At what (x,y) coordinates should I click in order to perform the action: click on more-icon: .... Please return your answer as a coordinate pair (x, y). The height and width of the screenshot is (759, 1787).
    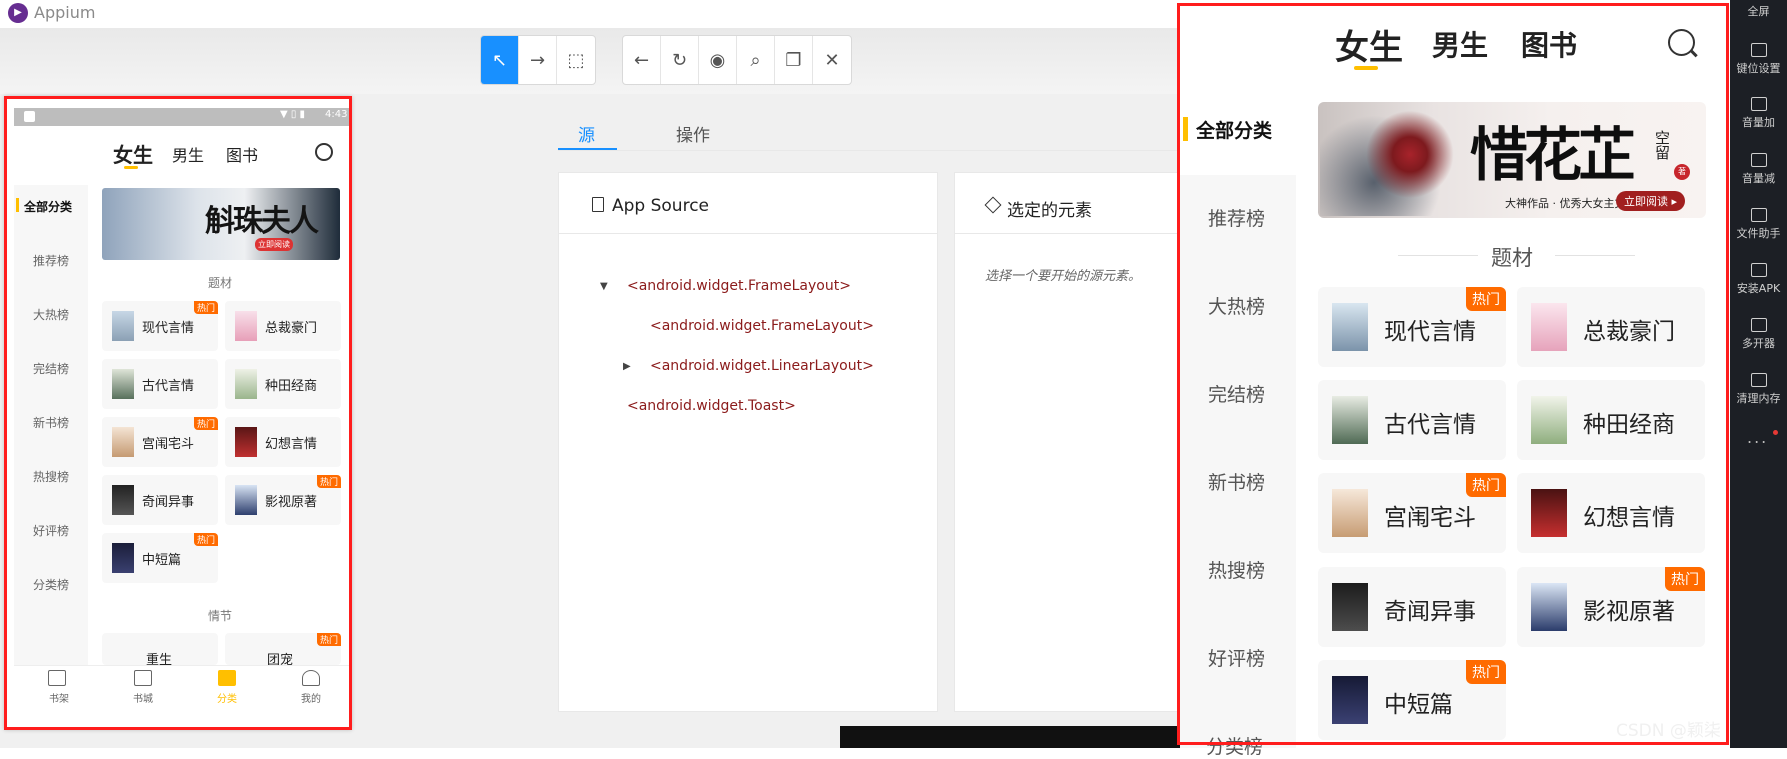
    Looking at the image, I should click on (1757, 437).